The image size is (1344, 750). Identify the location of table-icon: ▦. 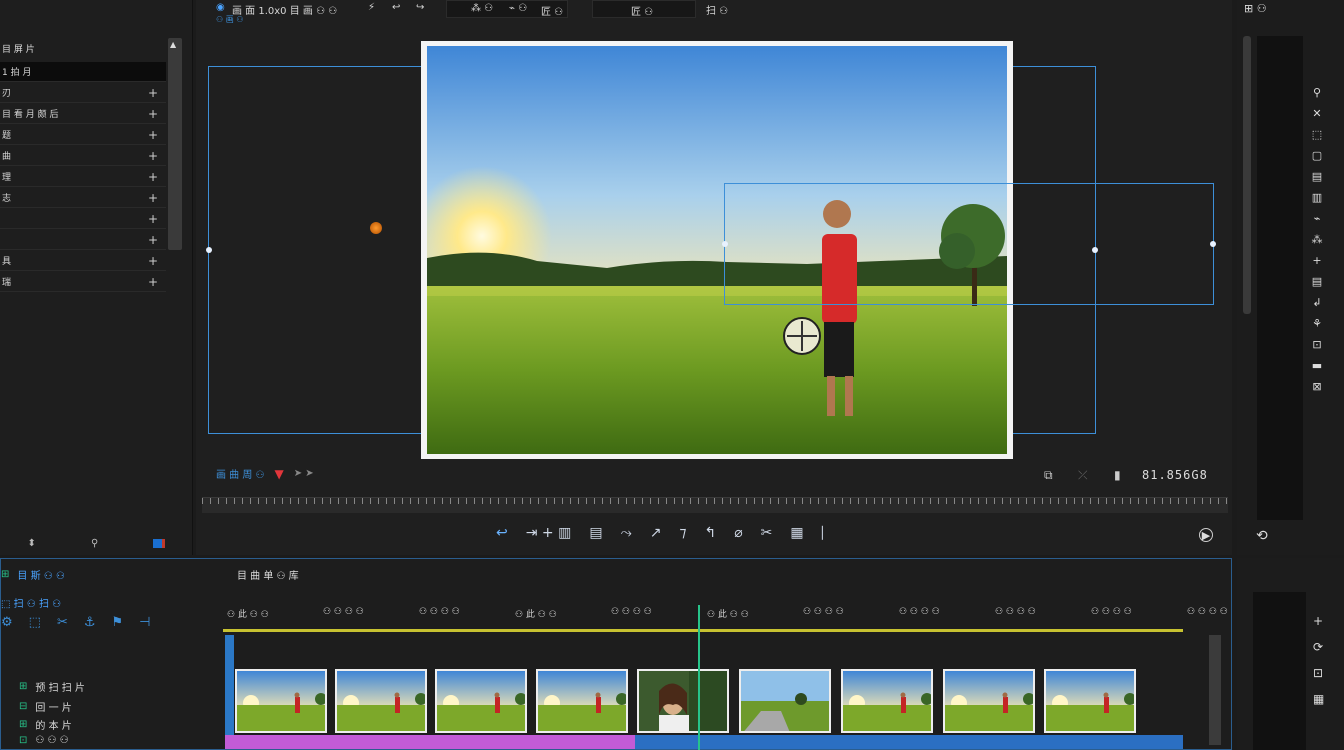
(1318, 699).